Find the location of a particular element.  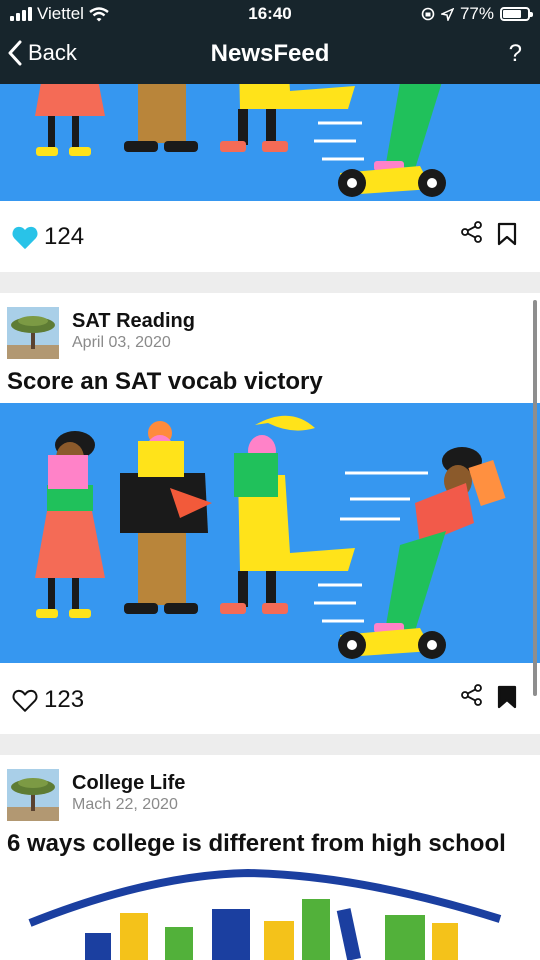

page-title: NewsFeed is located at coordinates (270, 53).